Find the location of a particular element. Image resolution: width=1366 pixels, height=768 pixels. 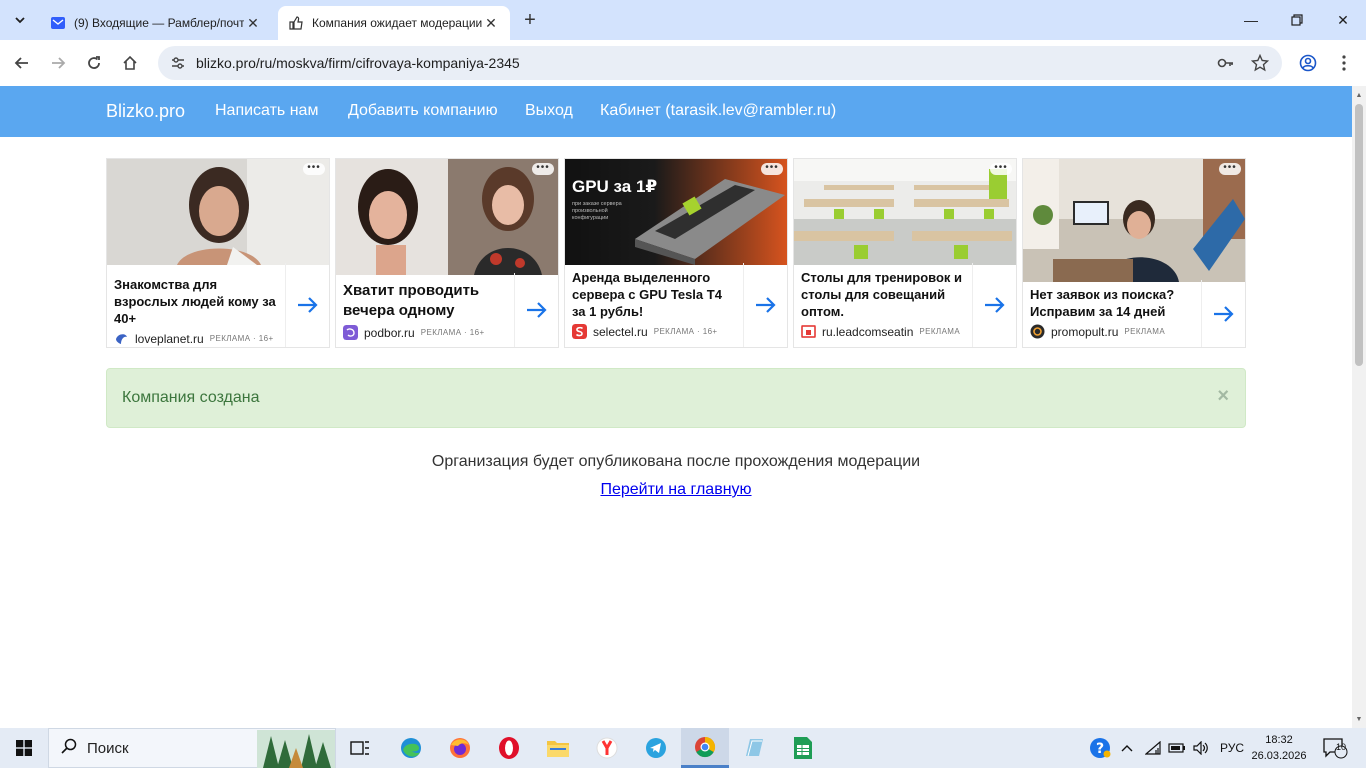

ad-image-office is located at coordinates (1134, 220).